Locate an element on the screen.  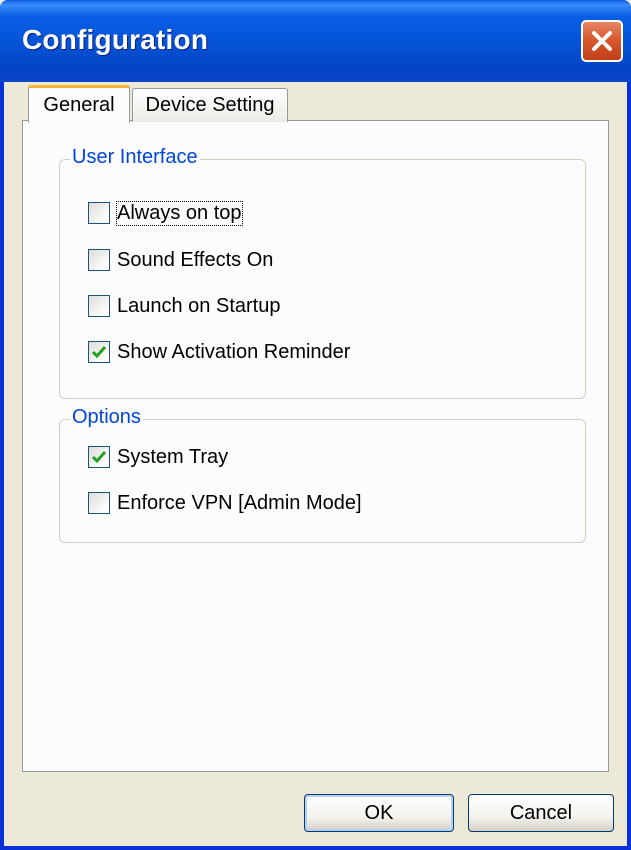
cancel-button: Cancel is located at coordinates (541, 813).